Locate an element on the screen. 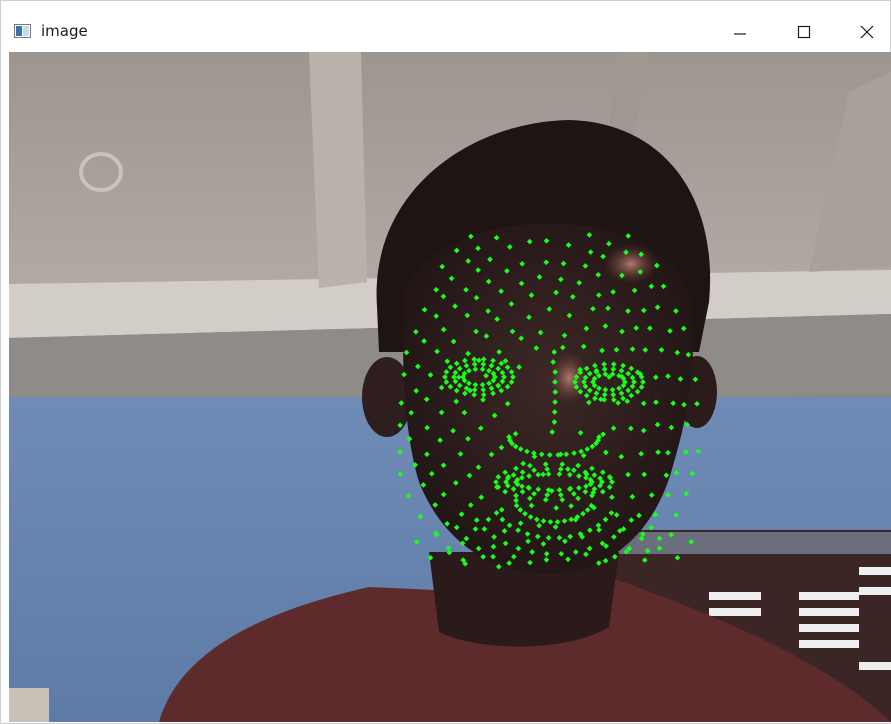 This screenshot has width=891, height=724. window-title: image is located at coordinates (64, 31).